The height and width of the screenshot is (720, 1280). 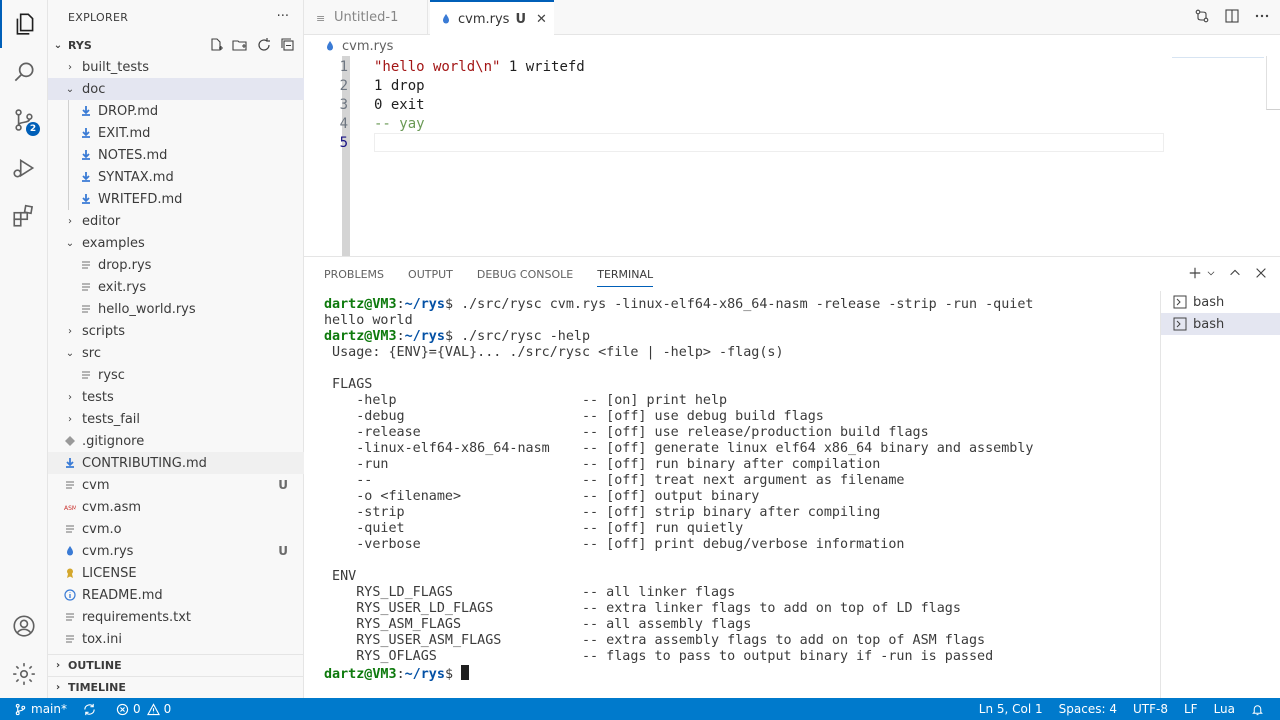 I want to click on tree-item-label: requirements.txt, so click(x=137, y=617).